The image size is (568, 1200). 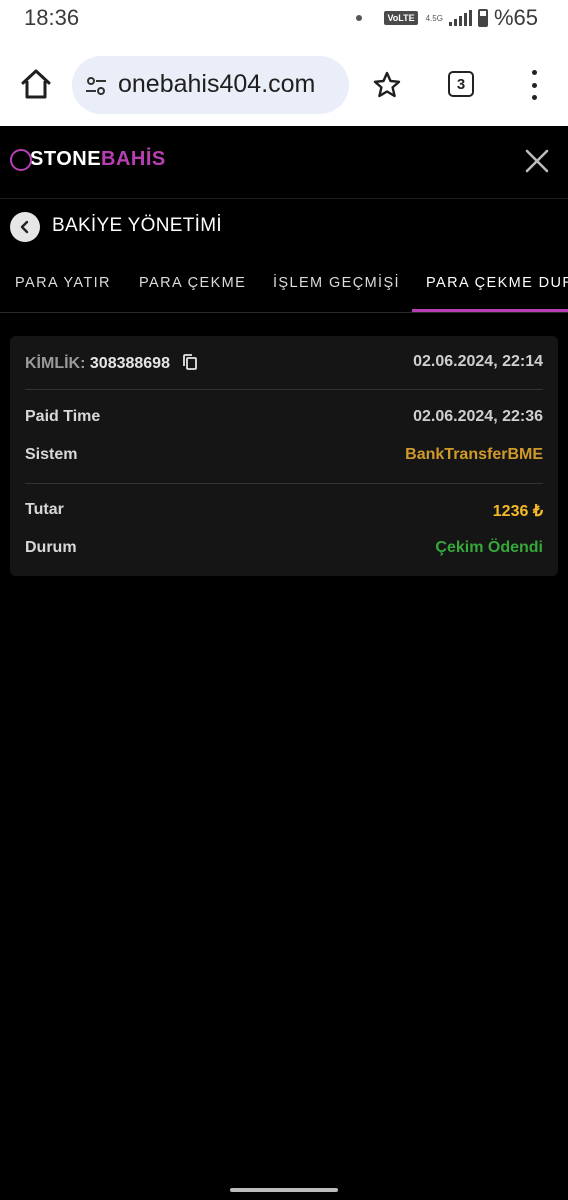 I want to click on logo-text-bahis: BAHİS, so click(x=133, y=159).